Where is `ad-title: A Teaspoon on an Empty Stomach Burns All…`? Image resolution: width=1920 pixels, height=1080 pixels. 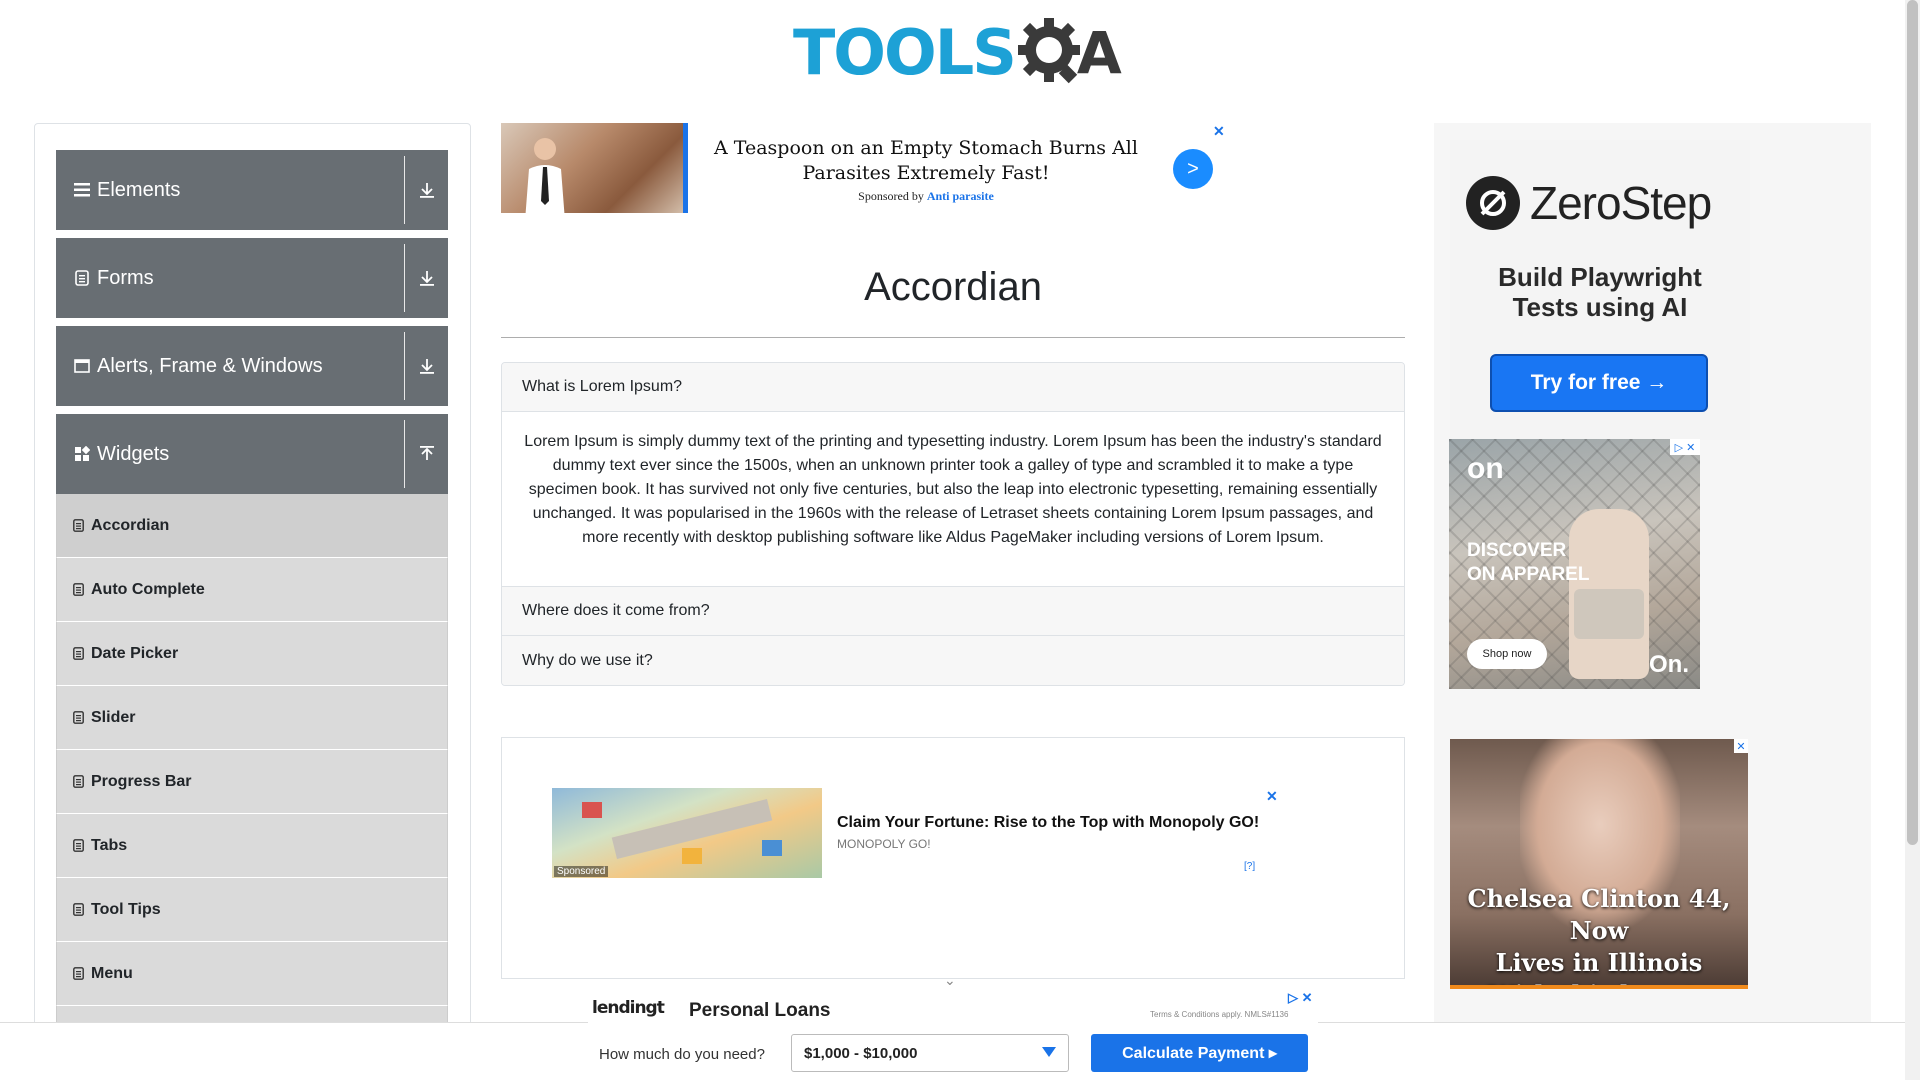 ad-title: A Teaspoon on an Empty Stomach Burns All… is located at coordinates (926, 160).